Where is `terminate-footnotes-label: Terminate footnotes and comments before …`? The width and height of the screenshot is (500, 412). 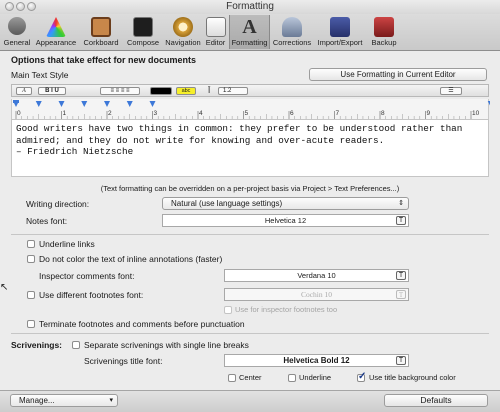
terminate-footnotes-label: Terminate footnotes and comments before … is located at coordinates (142, 324).